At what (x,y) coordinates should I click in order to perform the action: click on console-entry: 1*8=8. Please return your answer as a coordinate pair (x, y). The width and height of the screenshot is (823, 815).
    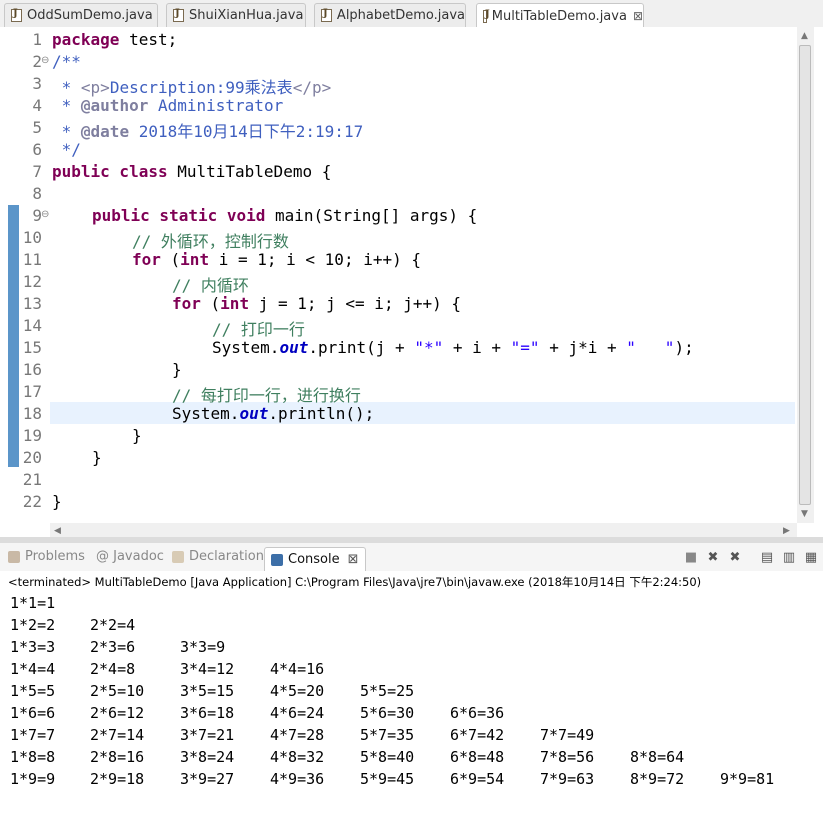
    Looking at the image, I should click on (33, 757).